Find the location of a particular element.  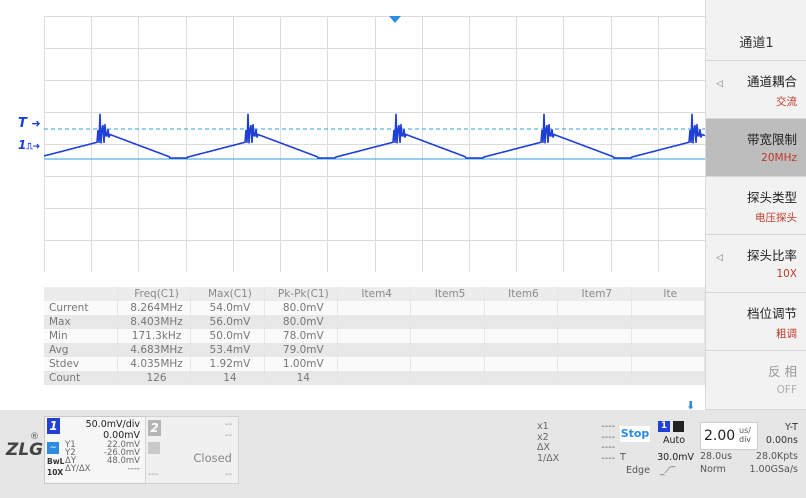

horizontal-position: 0.00ns is located at coordinates (781, 440).